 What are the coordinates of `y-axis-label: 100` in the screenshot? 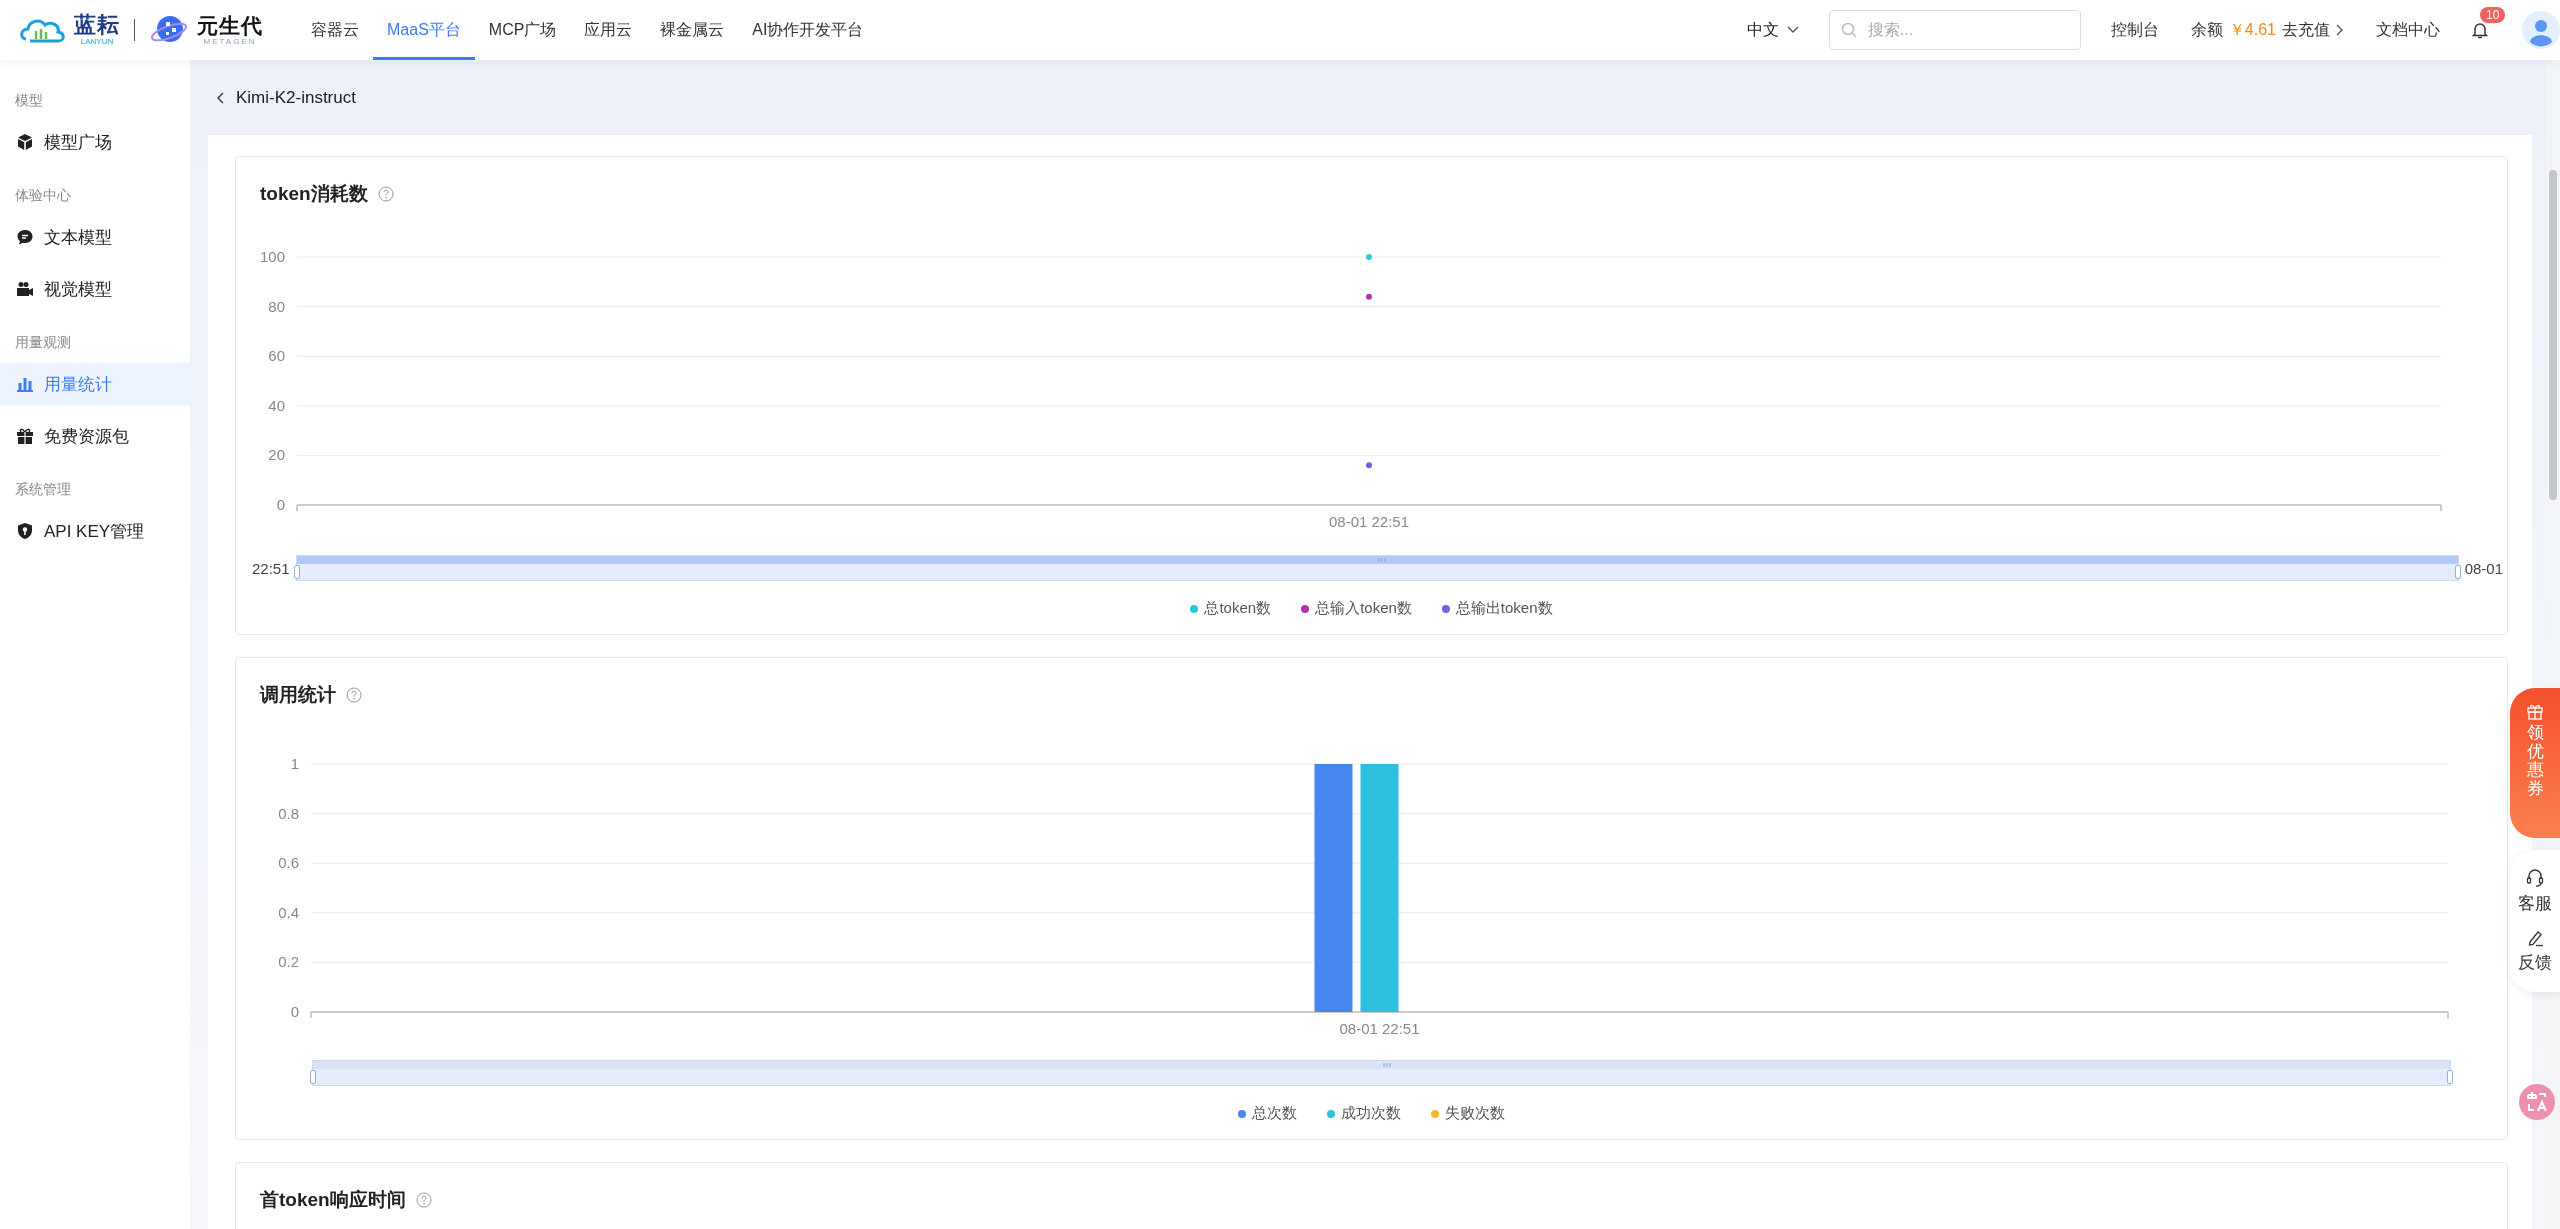 It's located at (272, 256).